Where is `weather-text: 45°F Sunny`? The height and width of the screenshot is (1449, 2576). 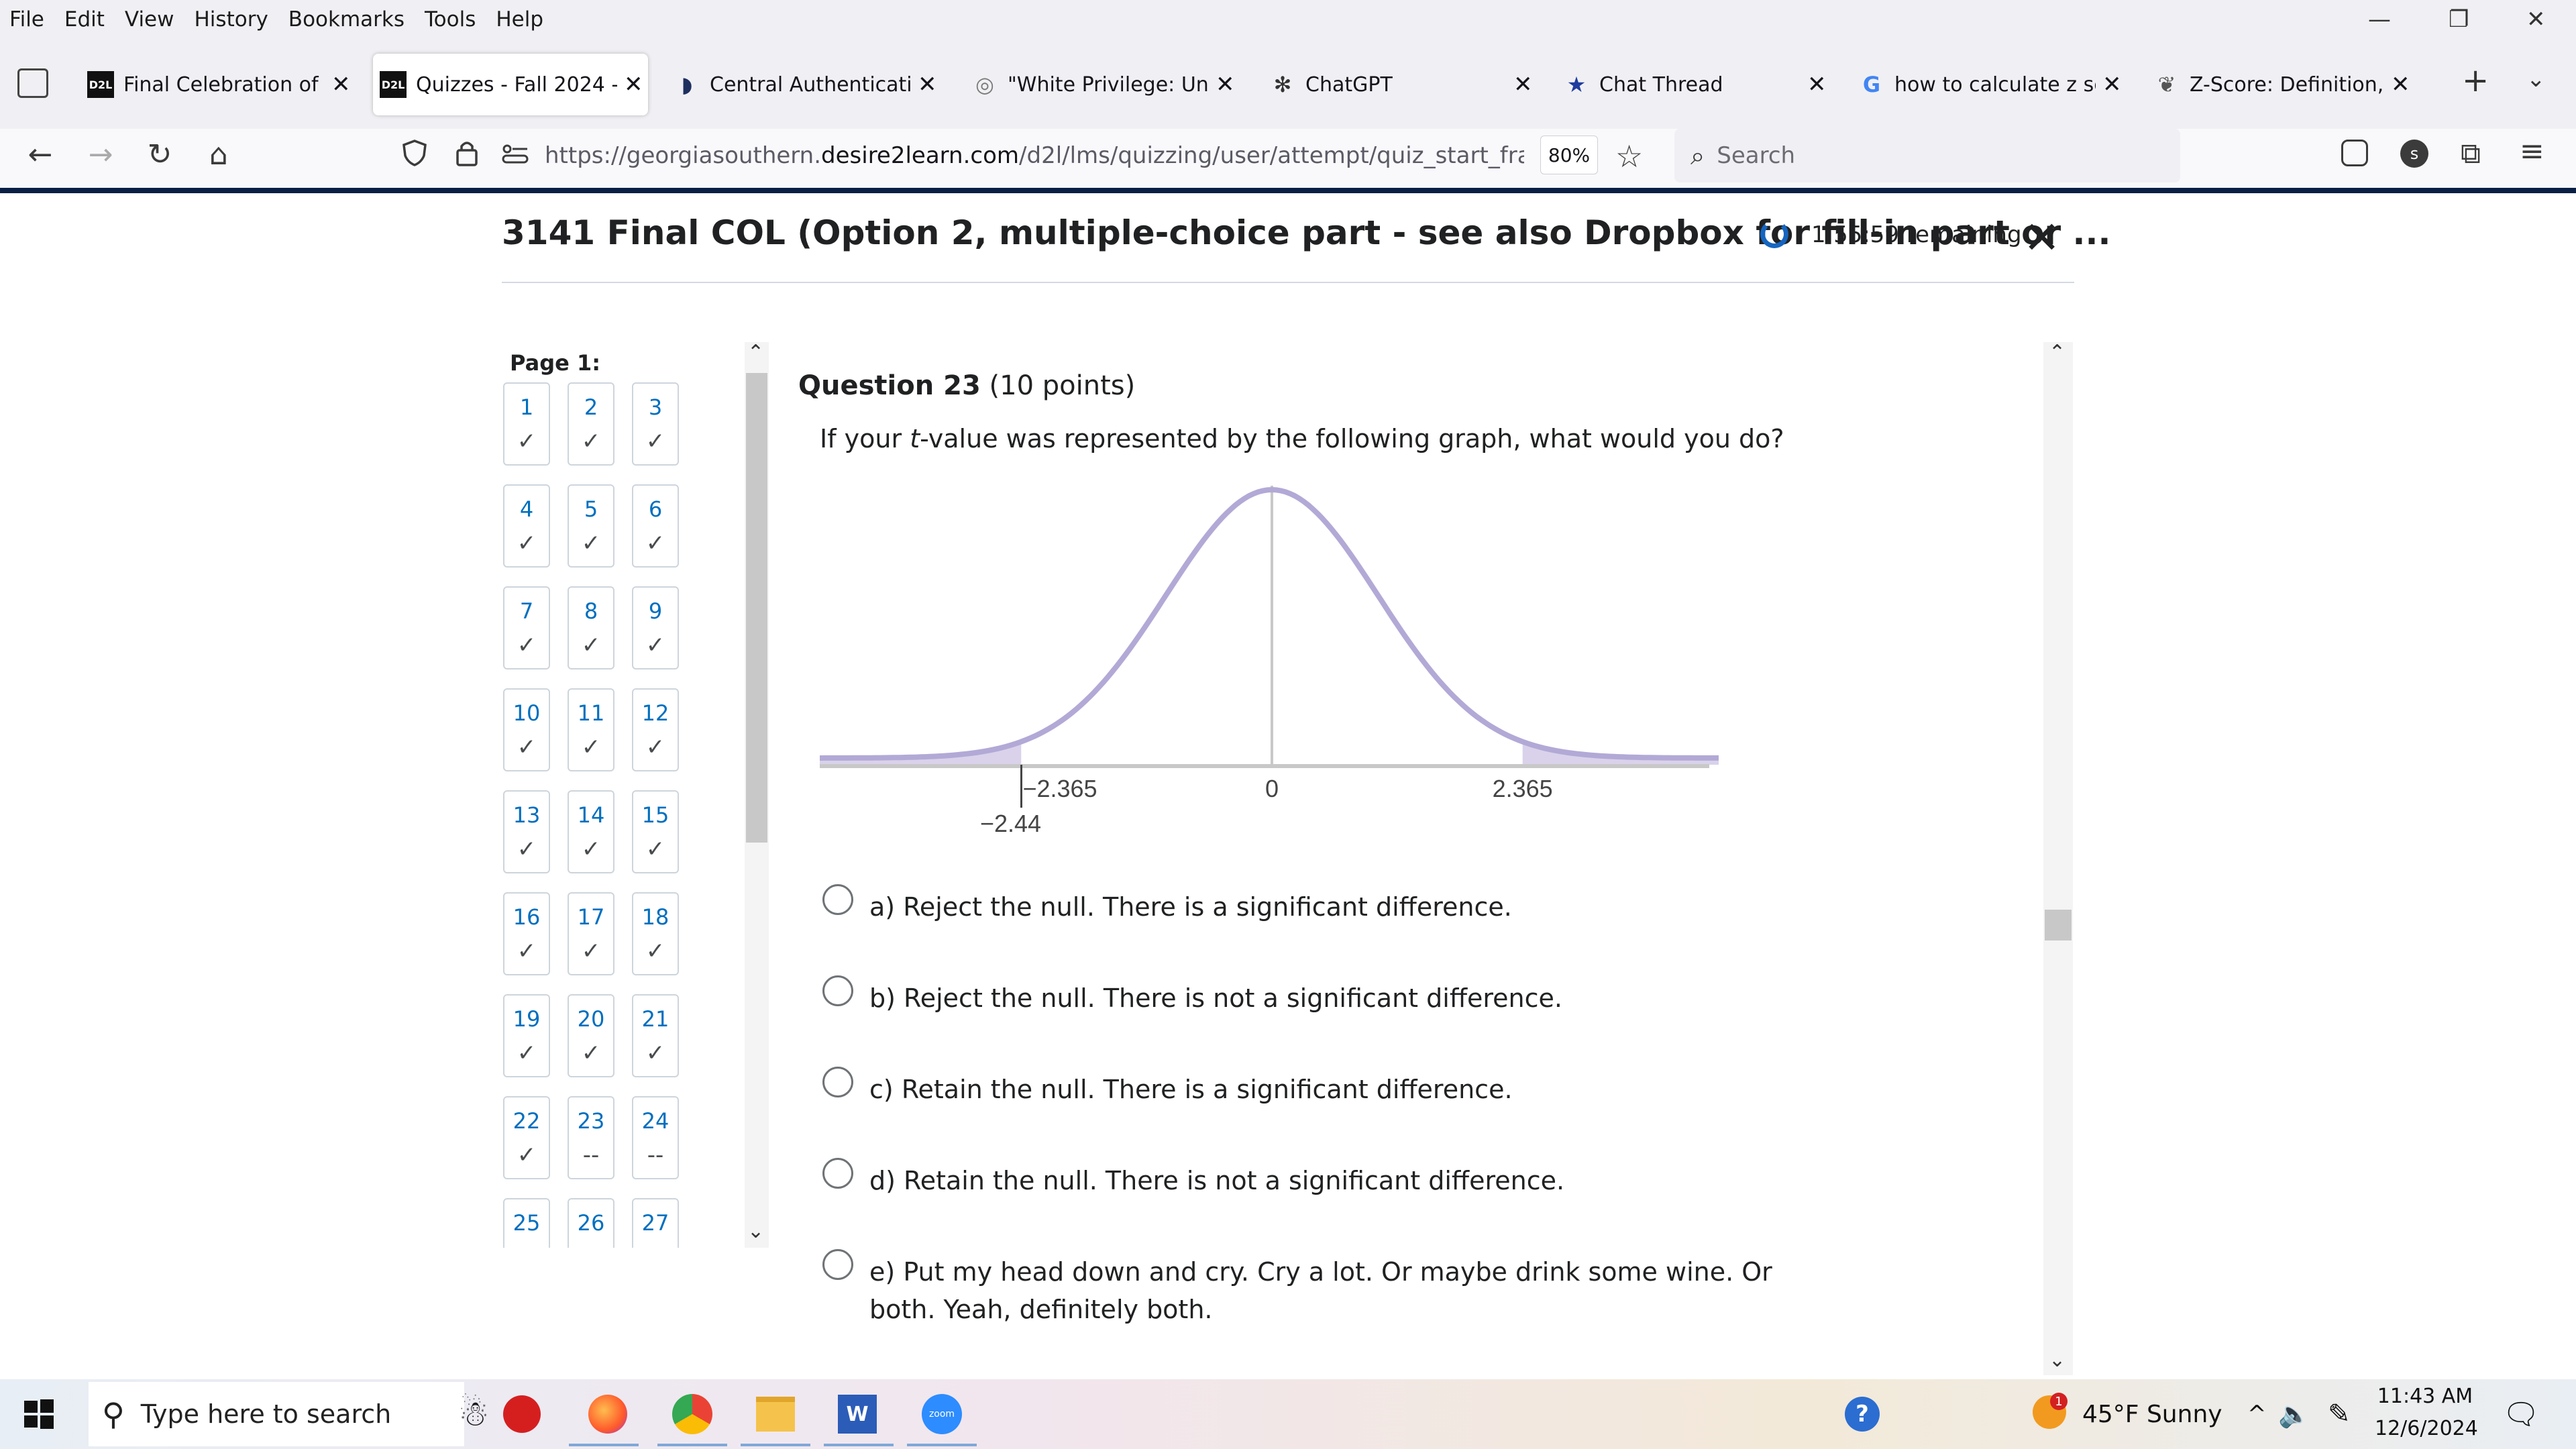 weather-text: 45°F Sunny is located at coordinates (2152, 1414).